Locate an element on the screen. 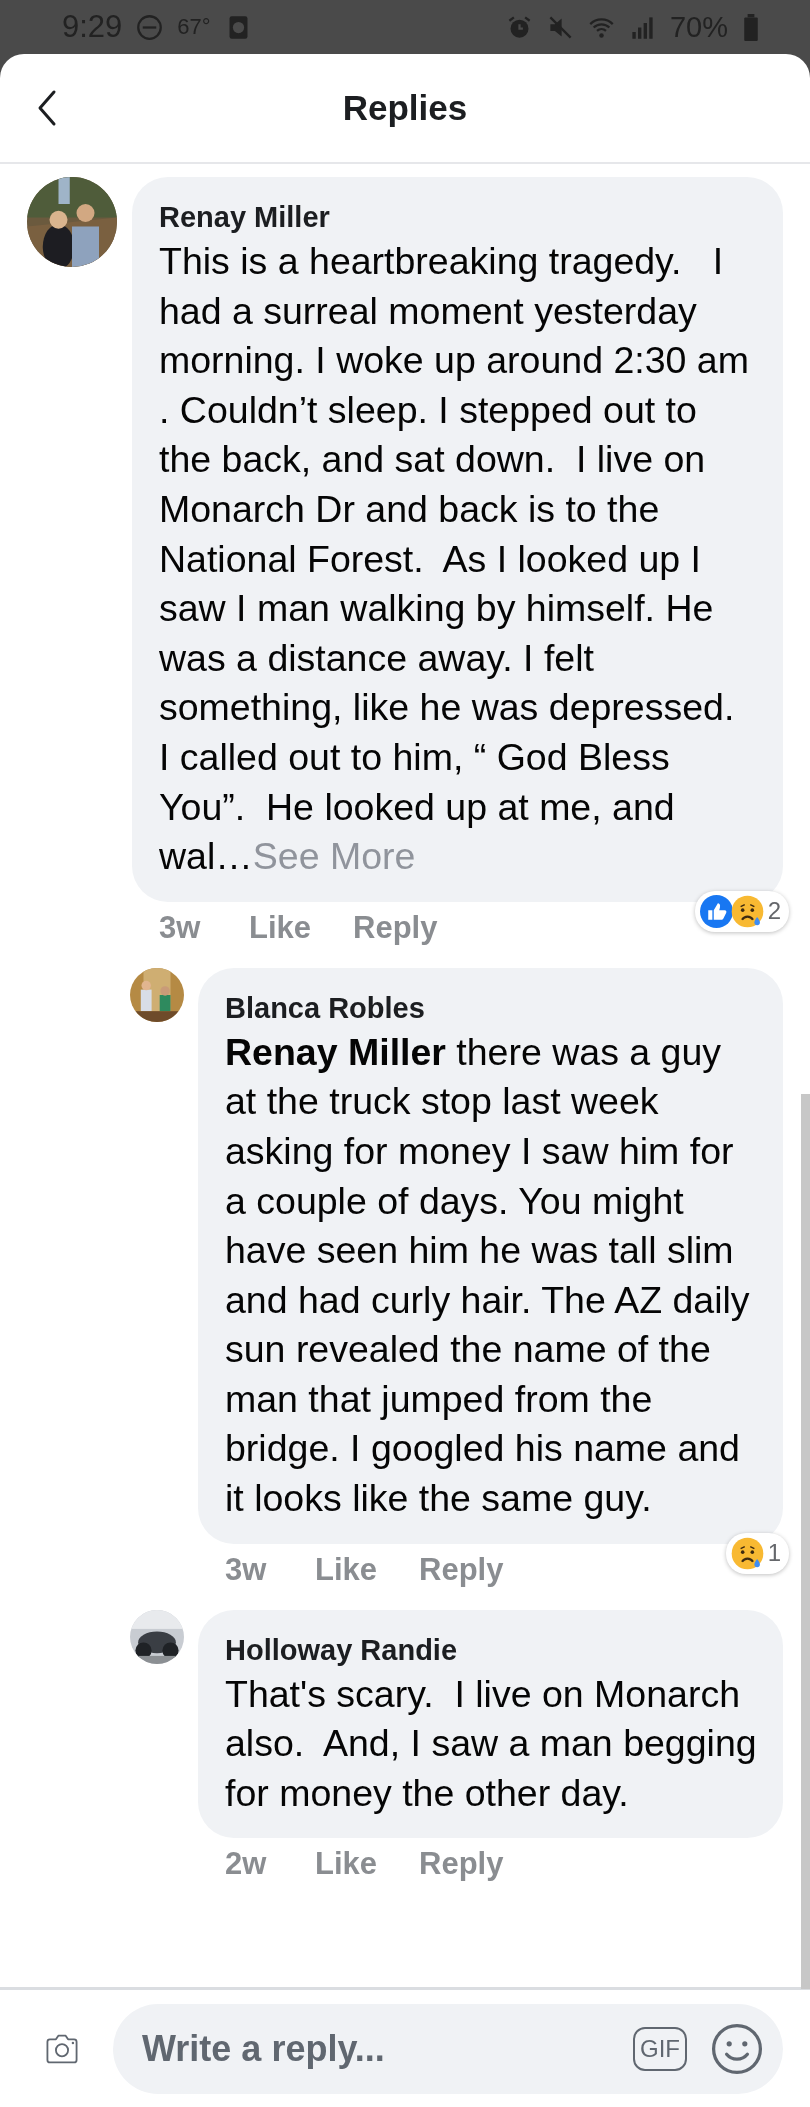 The width and height of the screenshot is (810, 2107). timestamp: 2w is located at coordinates (246, 1864).